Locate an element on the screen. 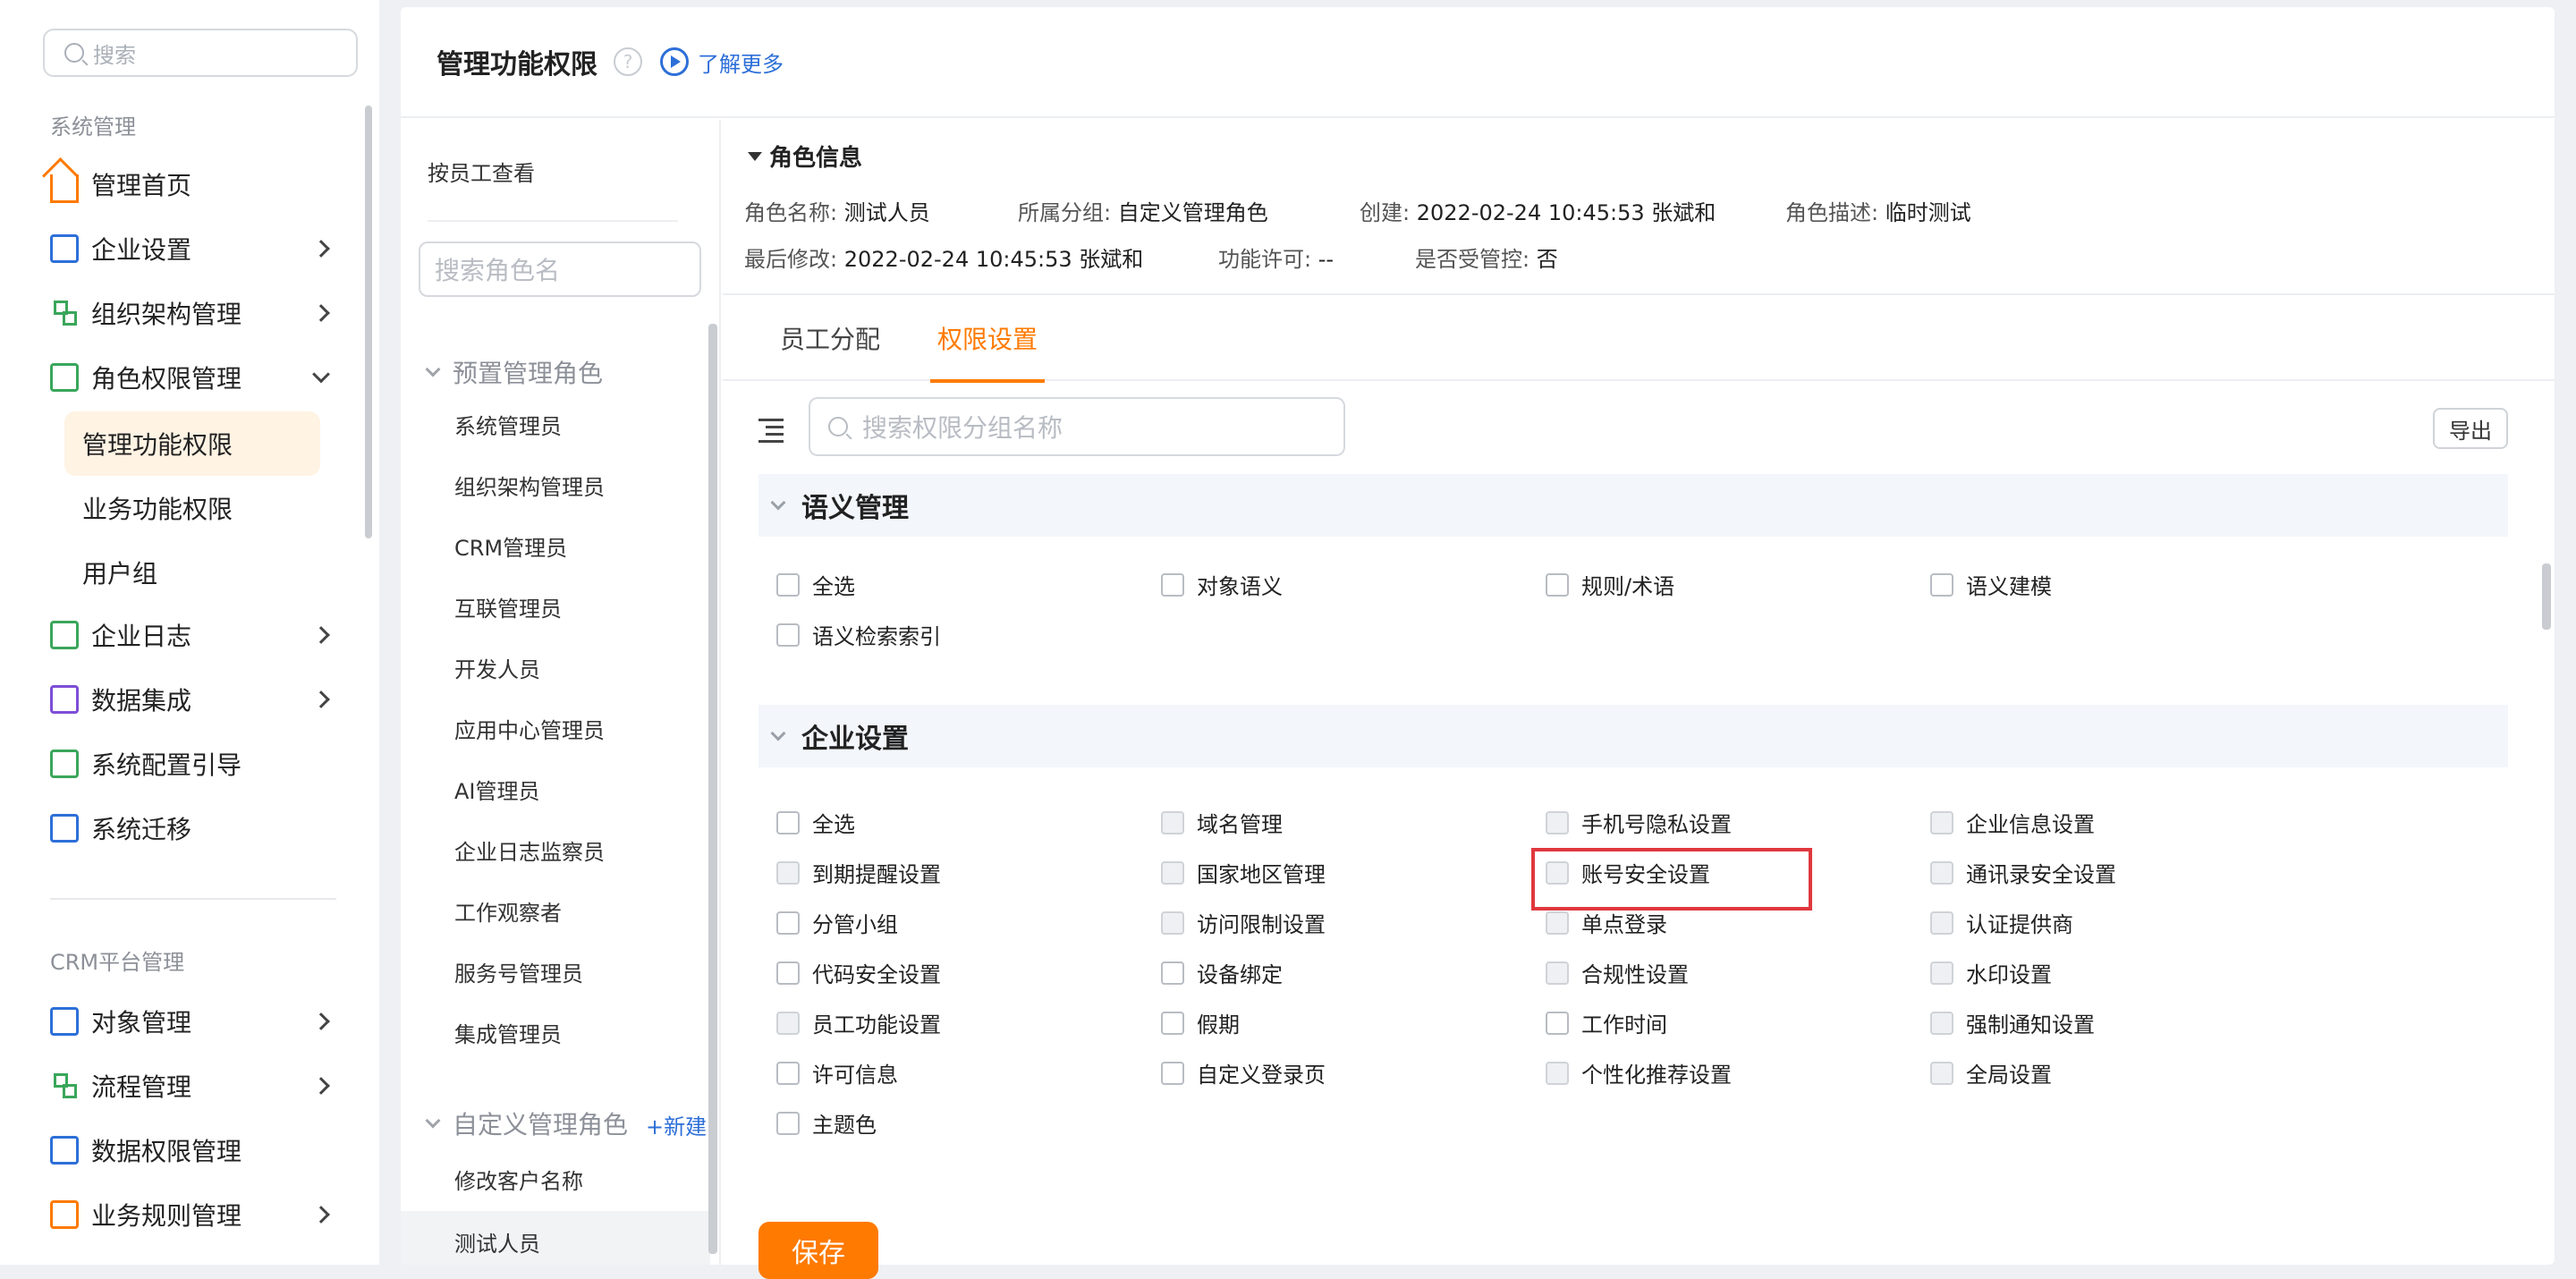 This screenshot has height=1279, width=2576. role-item: 工作观察者 is located at coordinates (555, 911).